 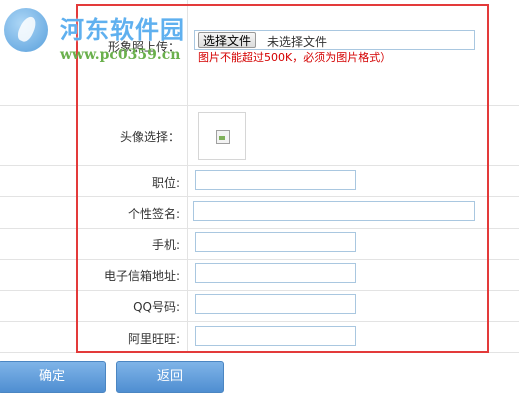 I want to click on qq-input, so click(x=275, y=304).